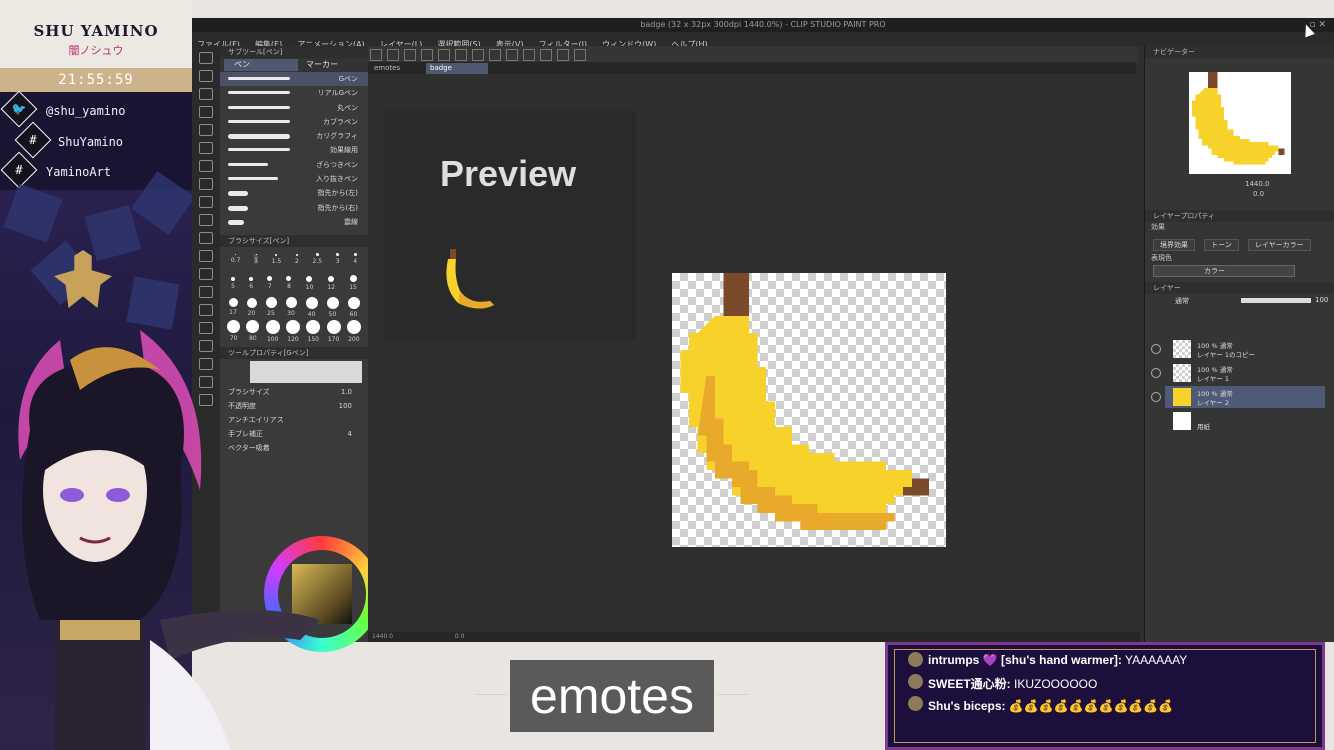 This screenshot has width=1334, height=750. Describe the element at coordinates (294, 165) in the screenshot. I see `brush-item: ざらつきペン` at that location.